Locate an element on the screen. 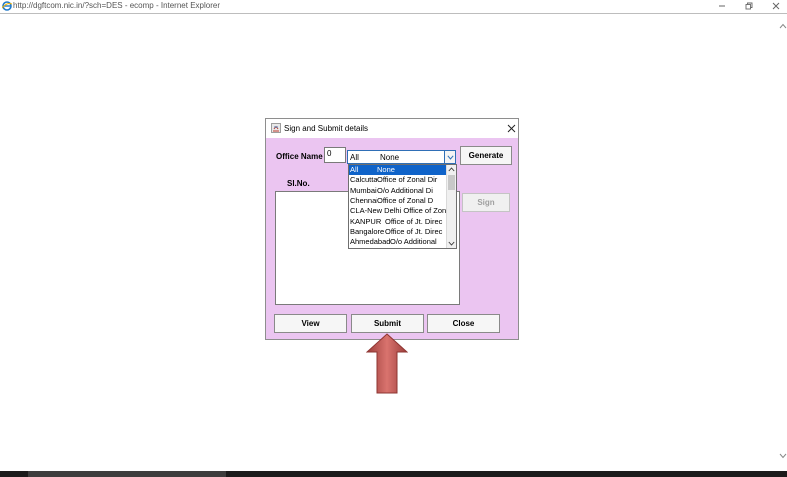  java-app-icon is located at coordinates (276, 128).